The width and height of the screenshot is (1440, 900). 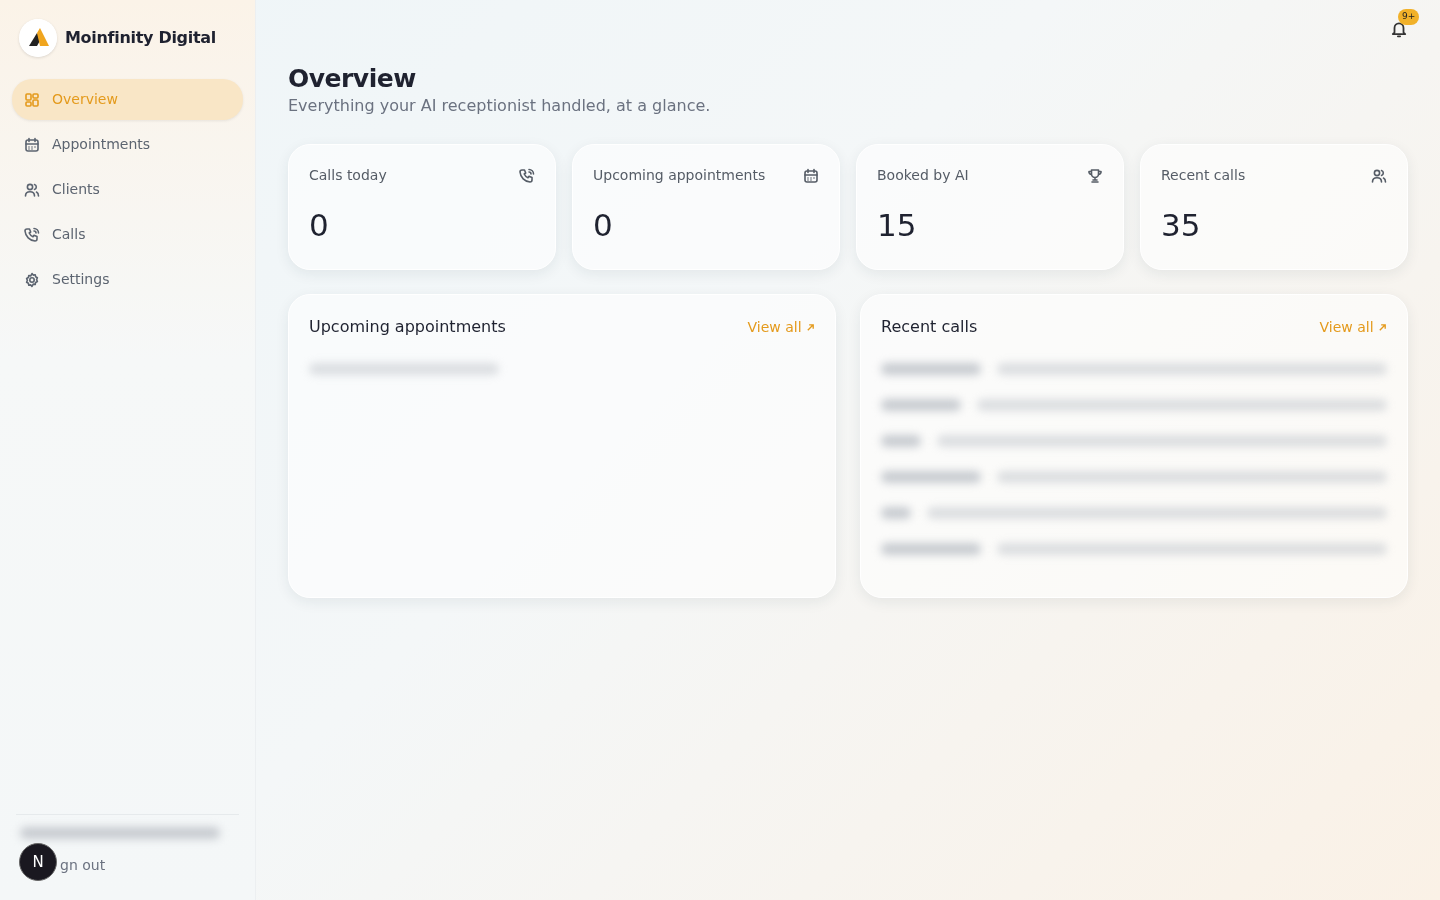 I want to click on sidebar-item: Settings, so click(x=127, y=279).